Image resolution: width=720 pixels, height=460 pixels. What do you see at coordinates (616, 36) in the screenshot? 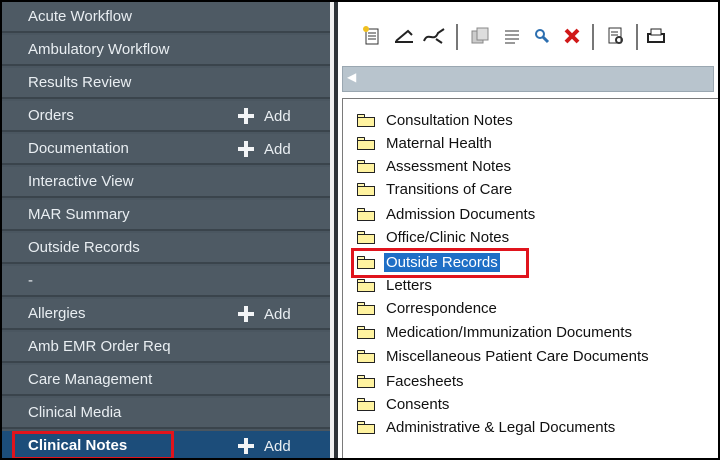
I see `preview-icon` at bounding box center [616, 36].